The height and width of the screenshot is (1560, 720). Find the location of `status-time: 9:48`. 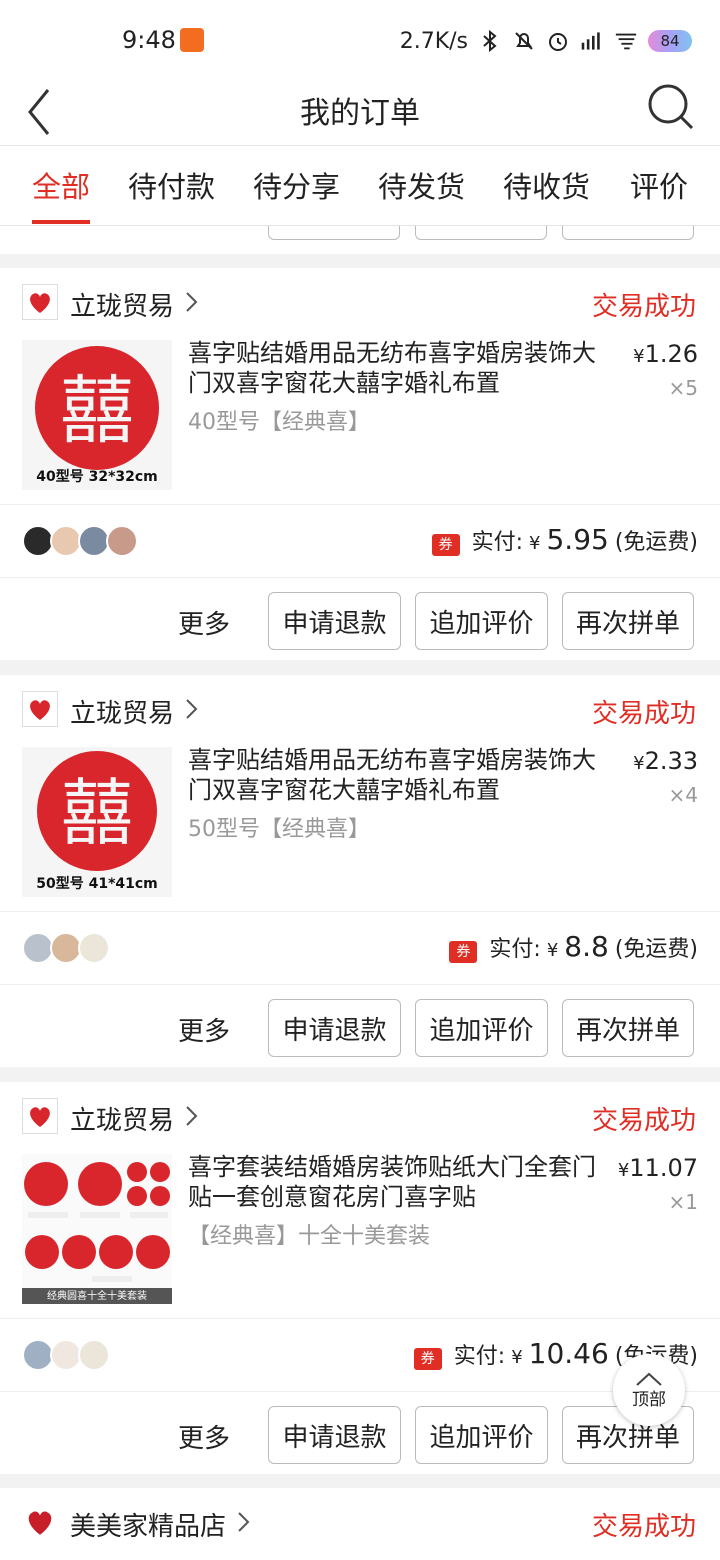

status-time: 9:48 is located at coordinates (149, 40).